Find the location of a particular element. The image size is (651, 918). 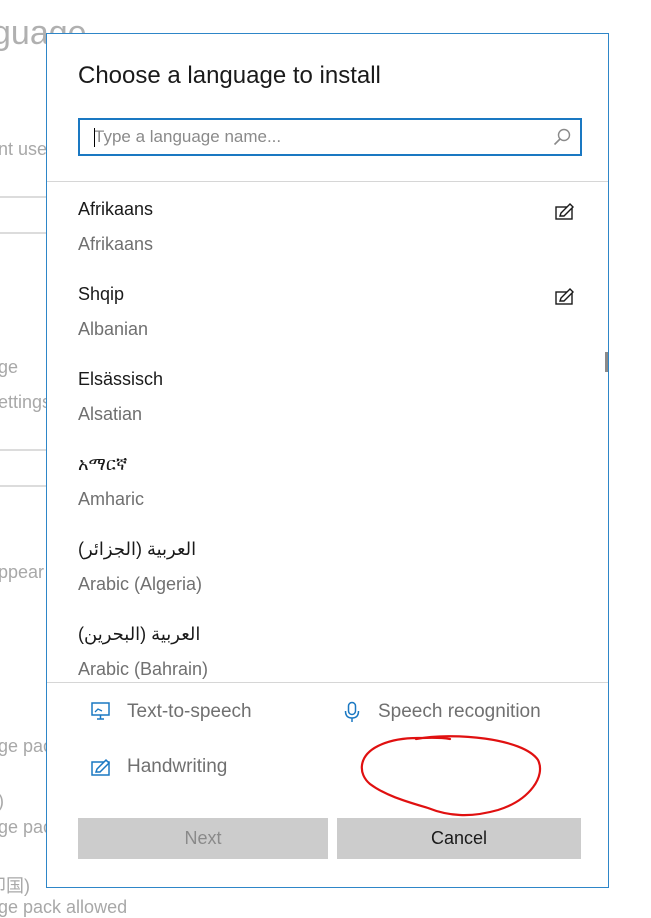

language-item-arabic-bahrain: العربية (البحرين) Arabic (Bahrain) is located at coordinates (327, 645).